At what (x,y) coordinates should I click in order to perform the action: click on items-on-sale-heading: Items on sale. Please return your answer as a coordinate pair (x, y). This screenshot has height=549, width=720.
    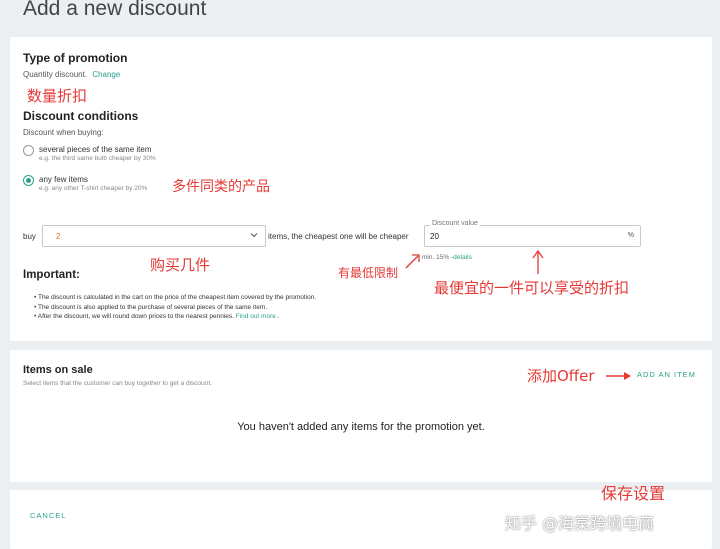
    Looking at the image, I should click on (58, 370).